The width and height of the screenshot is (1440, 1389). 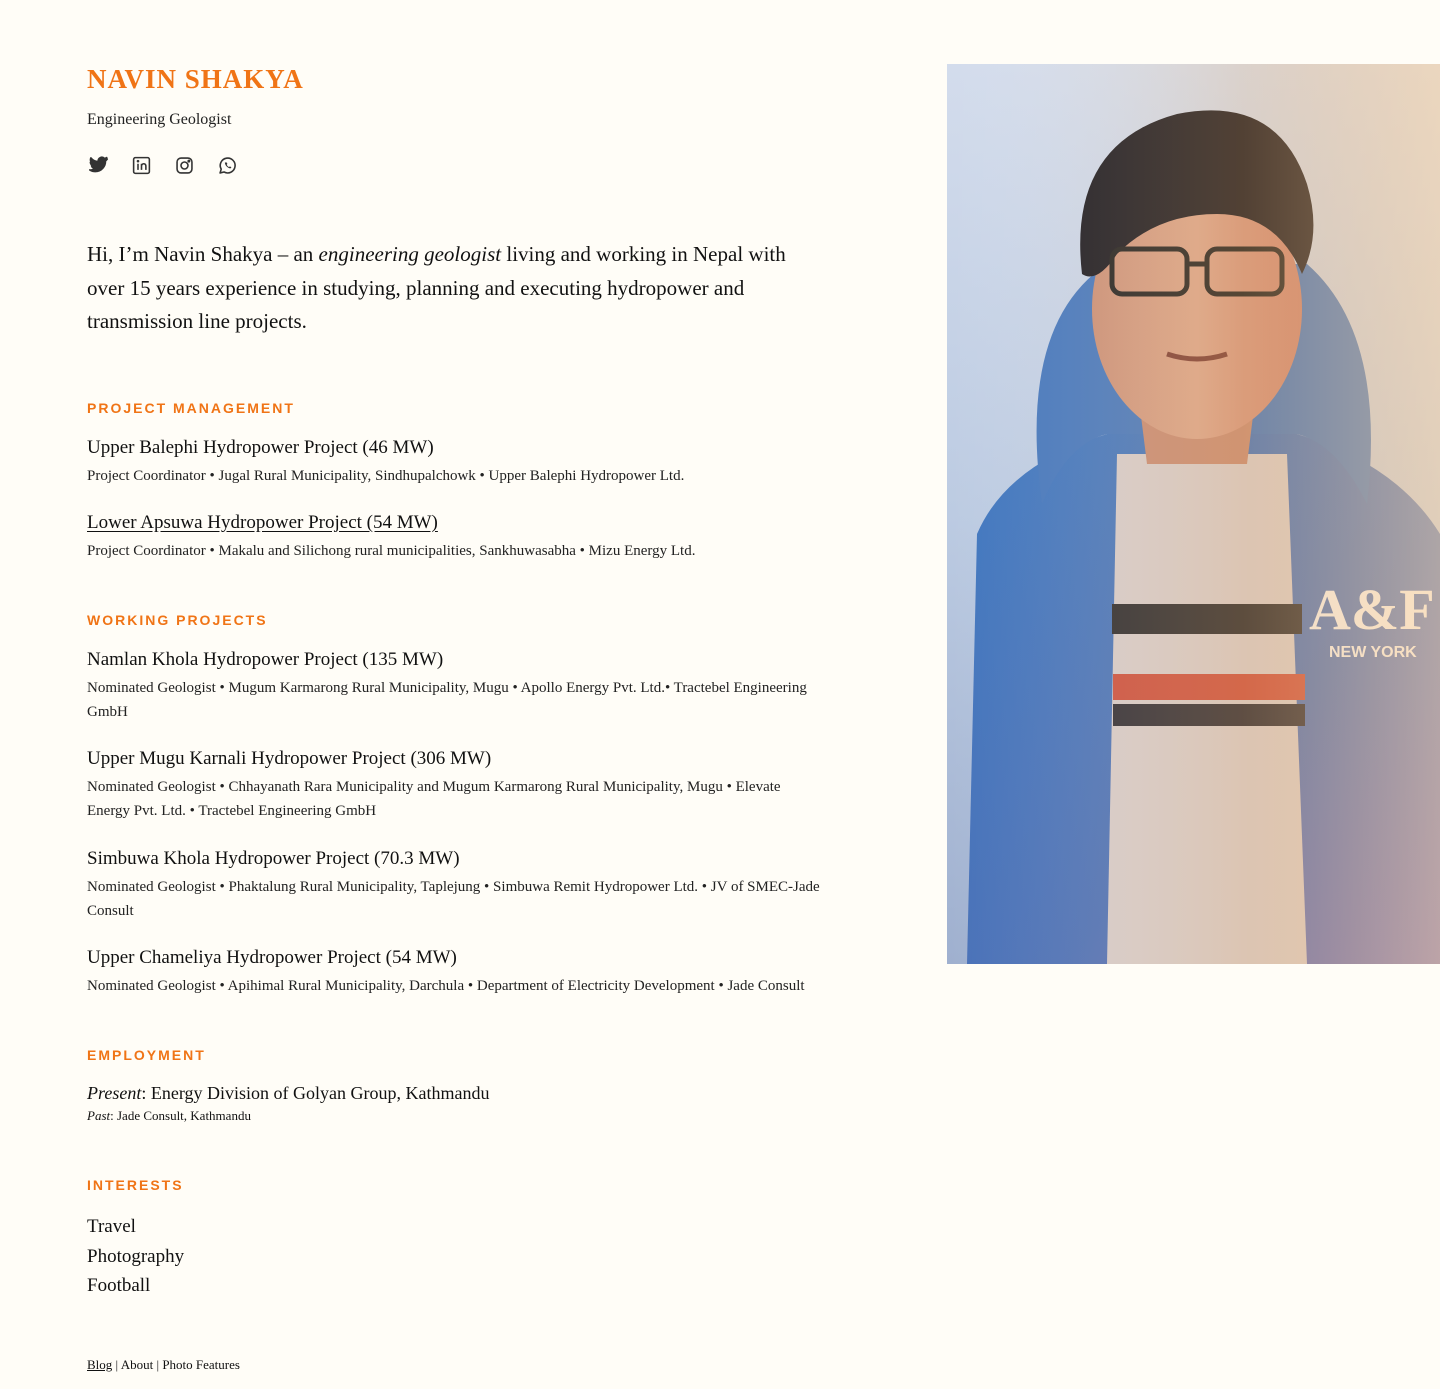 I want to click on instagram-icon, so click(x=184, y=165).